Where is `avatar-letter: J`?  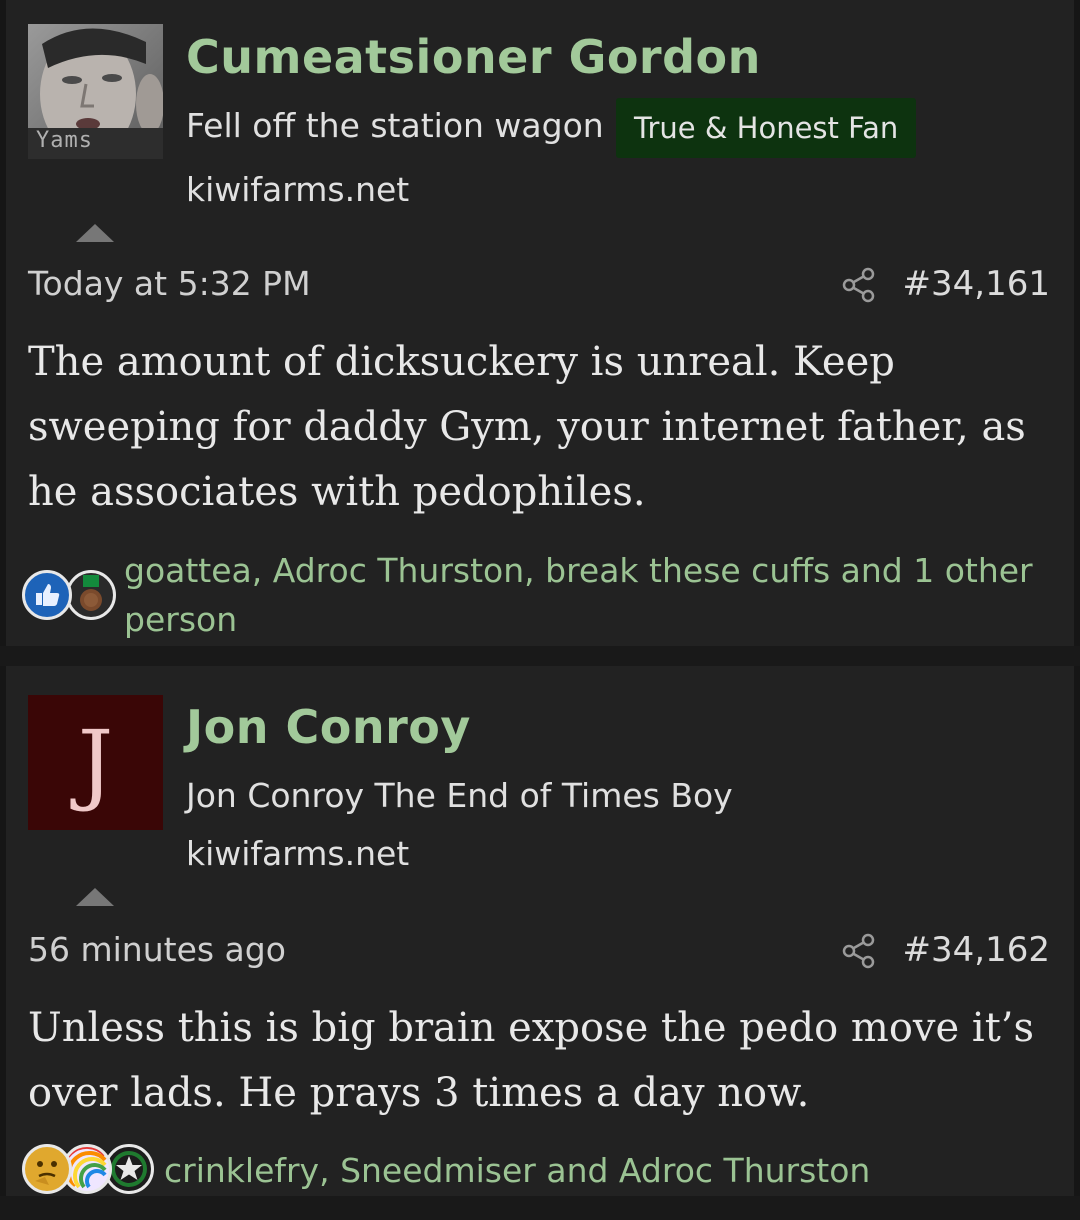
avatar-letter: J is located at coordinates (95, 762).